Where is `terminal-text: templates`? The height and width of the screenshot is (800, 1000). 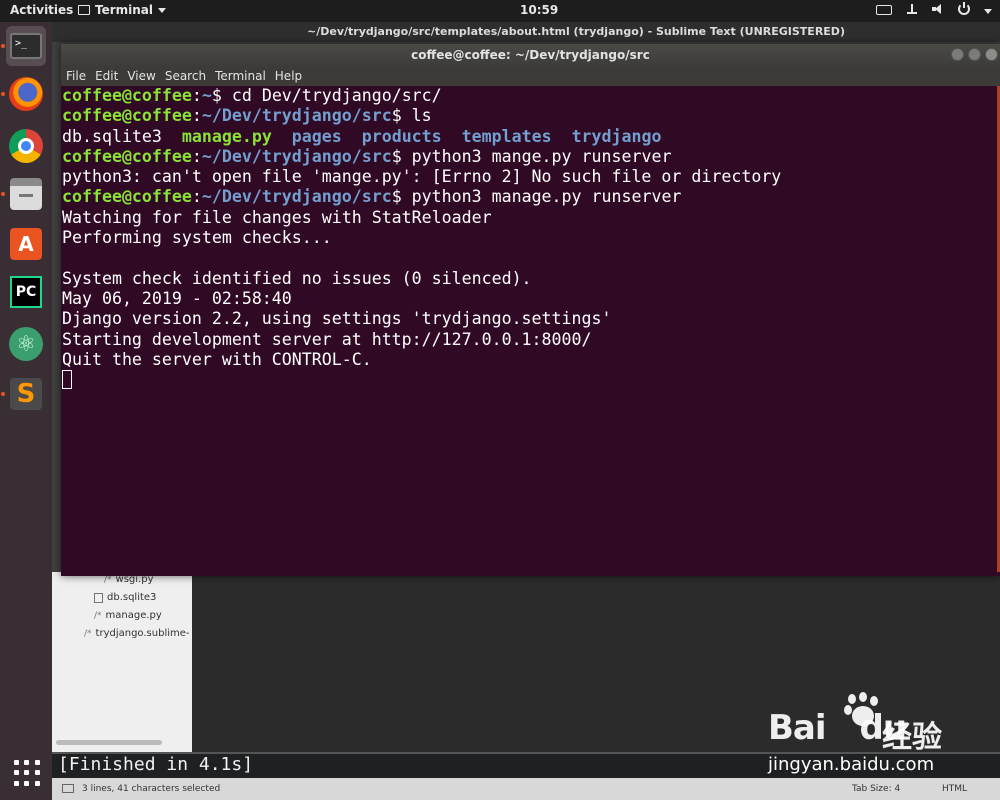 terminal-text: templates is located at coordinates (506, 136).